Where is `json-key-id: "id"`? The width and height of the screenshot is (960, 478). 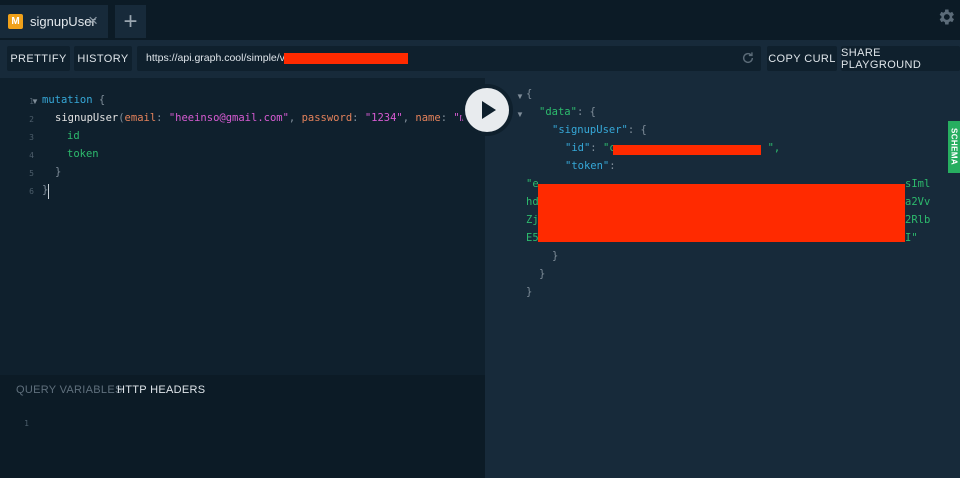 json-key-id: "id" is located at coordinates (578, 148).